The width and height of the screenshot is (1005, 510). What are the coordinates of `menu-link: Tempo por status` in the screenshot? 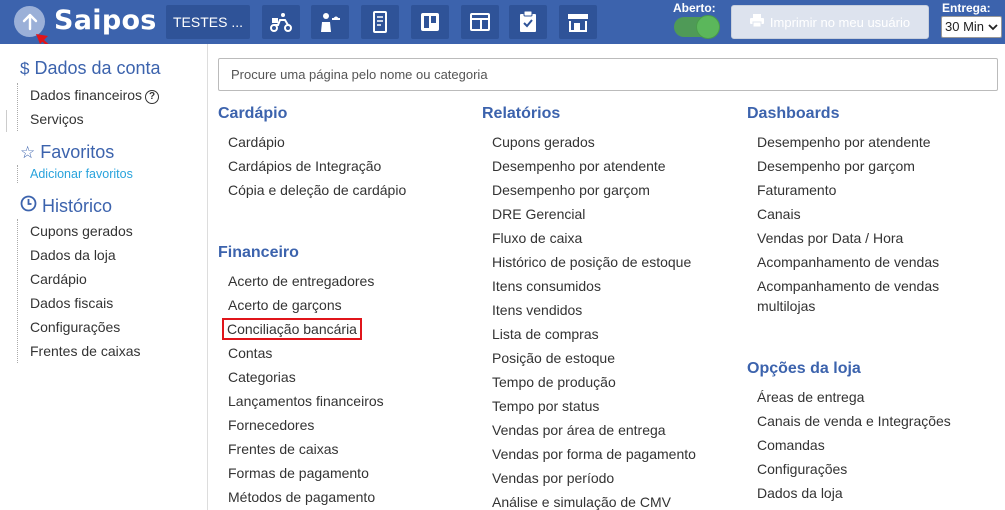 It's located at (594, 406).